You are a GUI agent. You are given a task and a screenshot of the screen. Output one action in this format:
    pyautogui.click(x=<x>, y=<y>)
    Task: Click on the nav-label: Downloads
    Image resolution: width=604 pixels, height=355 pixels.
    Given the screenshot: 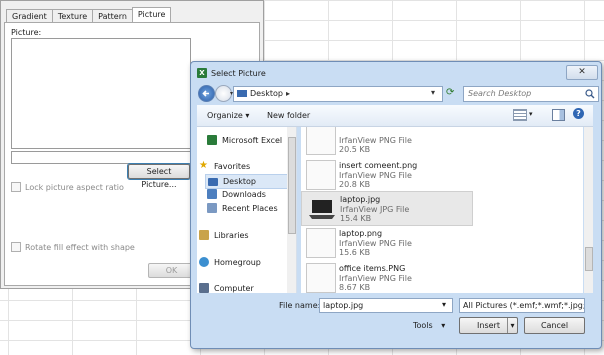 What is the action you would take?
    pyautogui.click(x=244, y=194)
    